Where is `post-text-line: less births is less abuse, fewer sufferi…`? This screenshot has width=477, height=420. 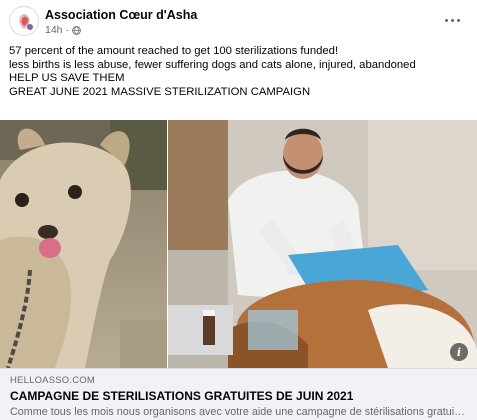 post-text-line: less births is less abuse, fewer sufferi… is located at coordinates (212, 64).